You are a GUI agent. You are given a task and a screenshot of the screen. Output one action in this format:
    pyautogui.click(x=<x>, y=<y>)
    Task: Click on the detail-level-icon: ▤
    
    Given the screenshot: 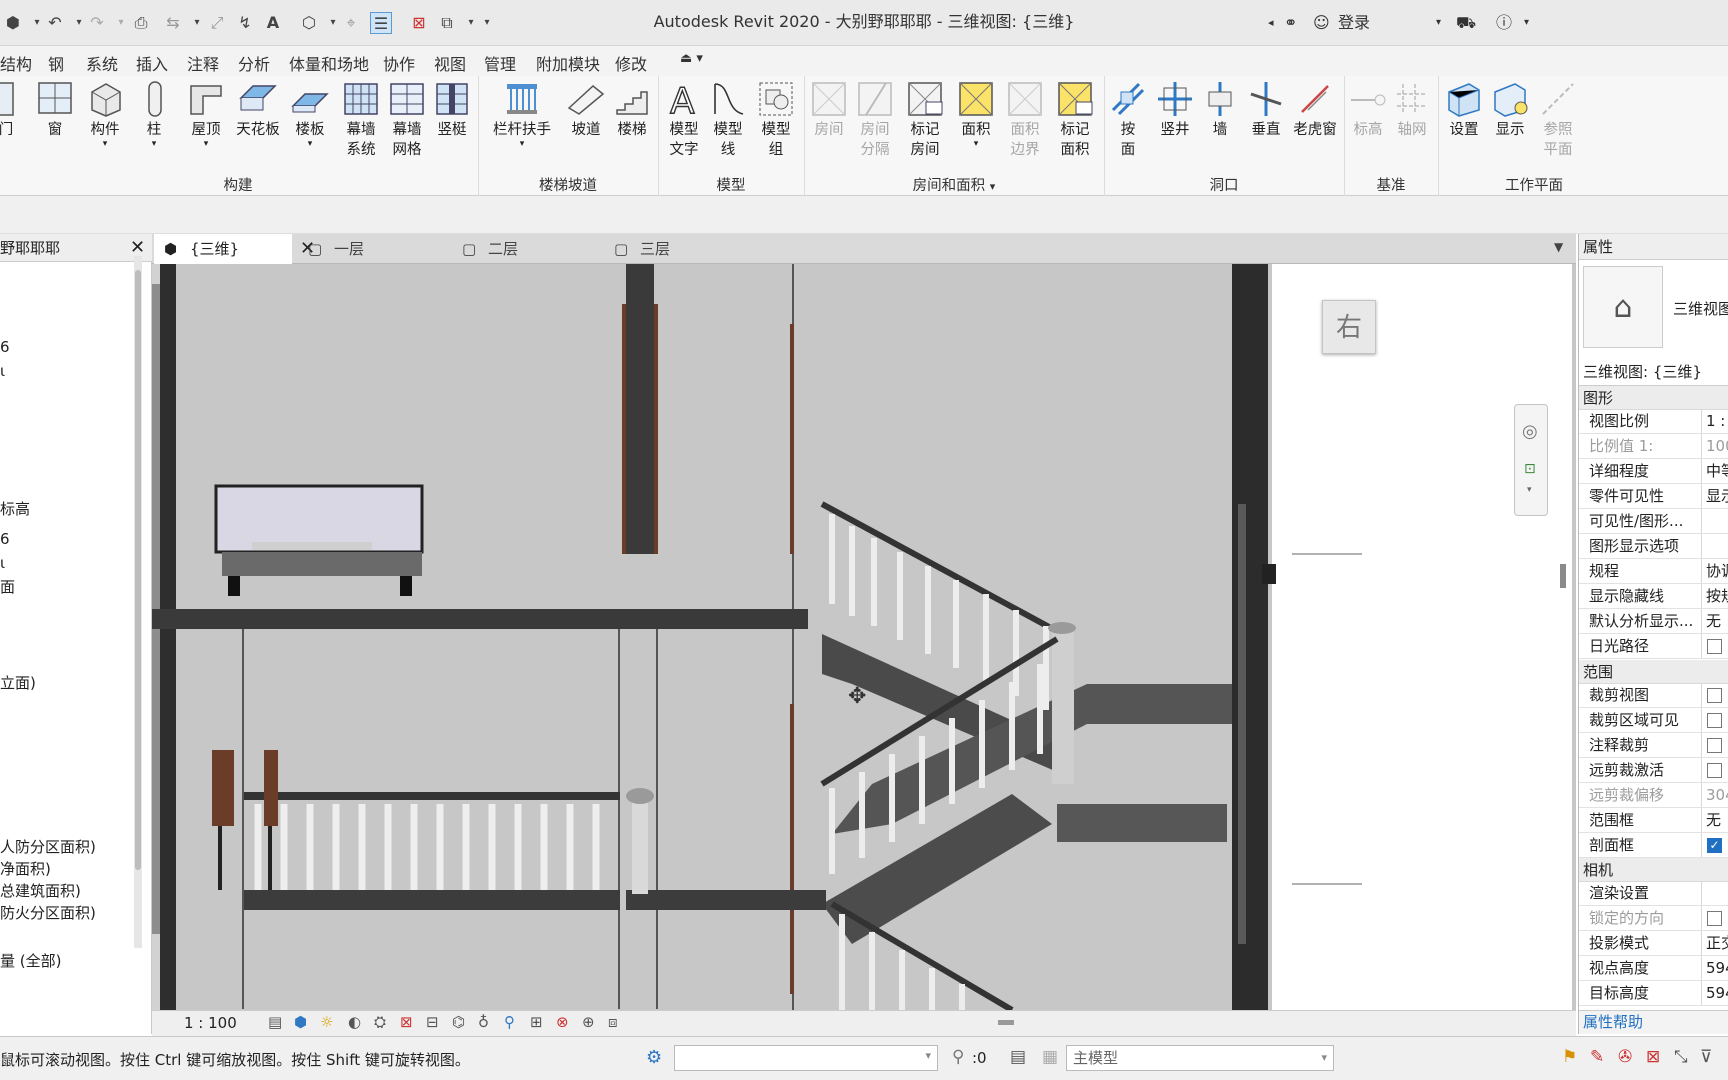 What is the action you would take?
    pyautogui.click(x=275, y=1022)
    